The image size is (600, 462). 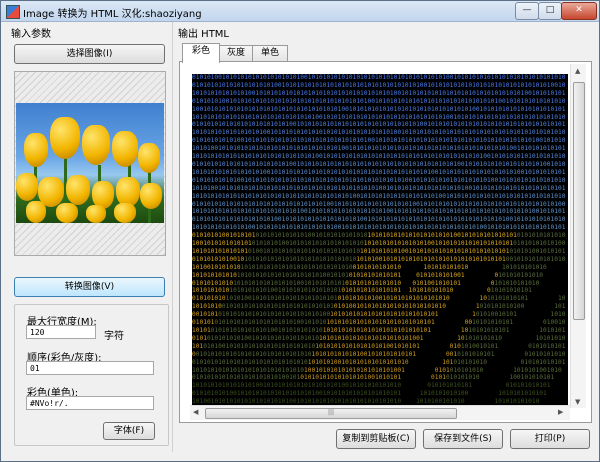 I want to click on tab-grayscale: 灰度, so click(x=236, y=53).